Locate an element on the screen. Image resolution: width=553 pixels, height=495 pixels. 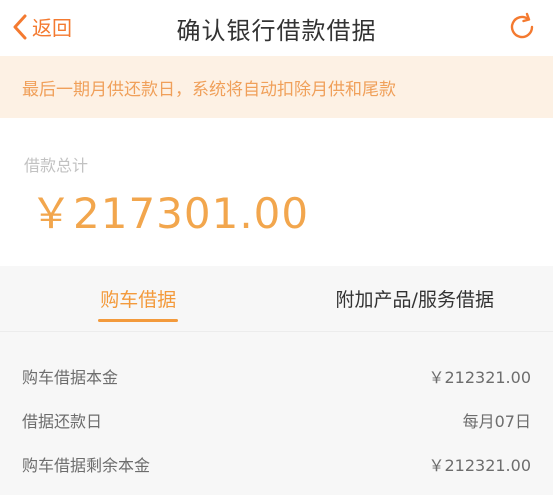
tab-addon-services: 附加产品/服务借据 is located at coordinates (415, 298).